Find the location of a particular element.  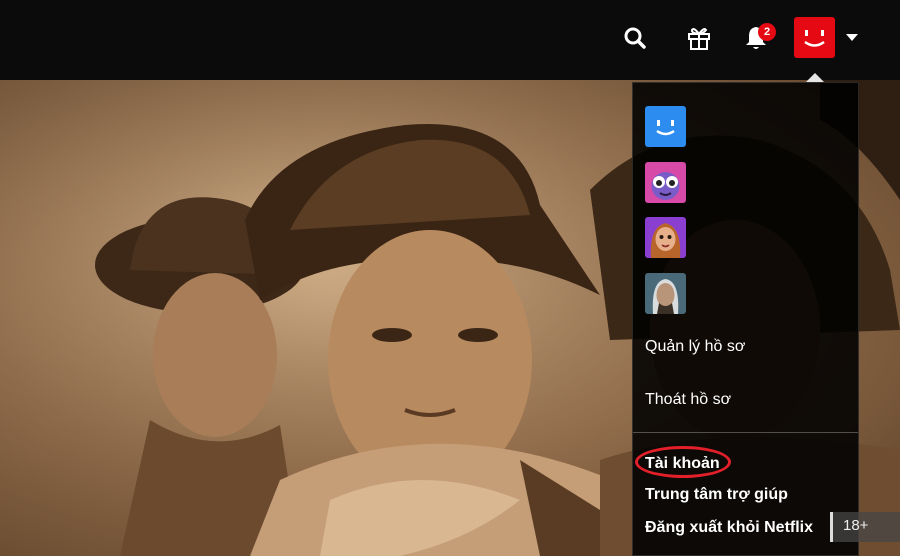

notification-count-badge: 2 is located at coordinates (767, 32).